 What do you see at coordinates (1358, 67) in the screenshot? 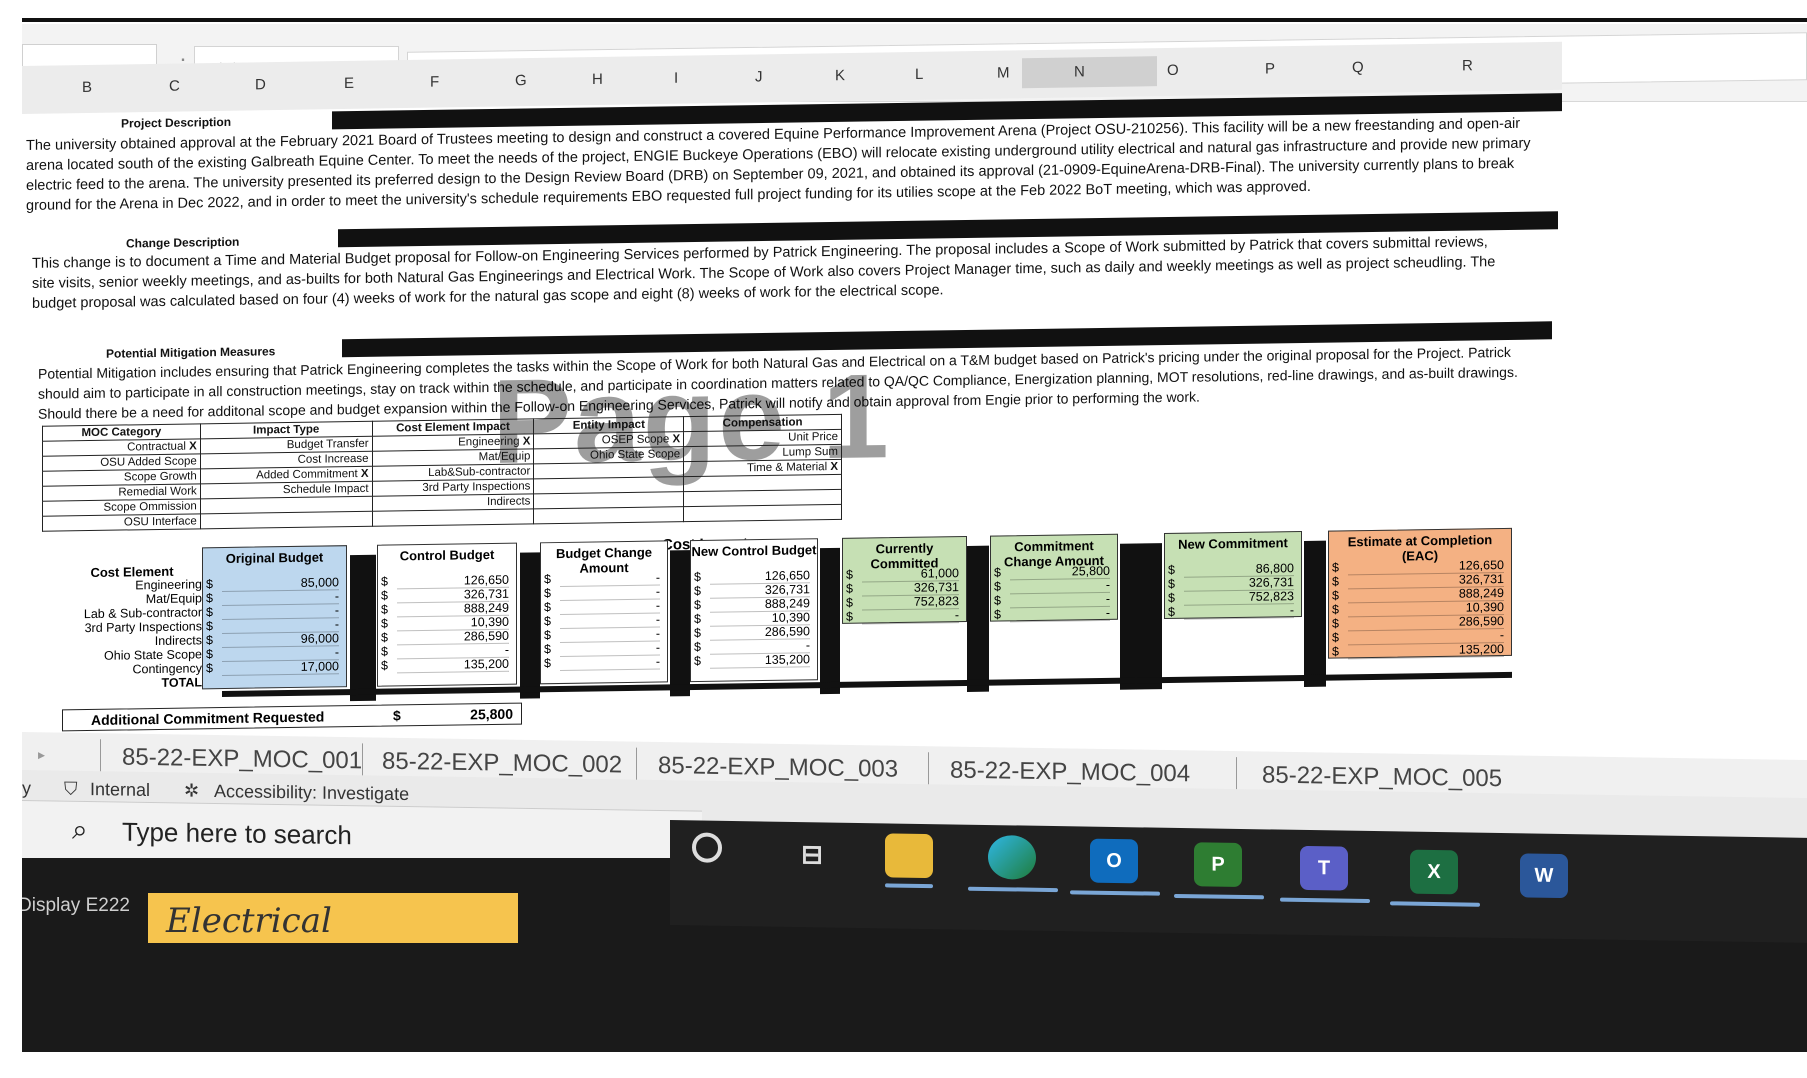
I see `col-header: Q` at bounding box center [1358, 67].